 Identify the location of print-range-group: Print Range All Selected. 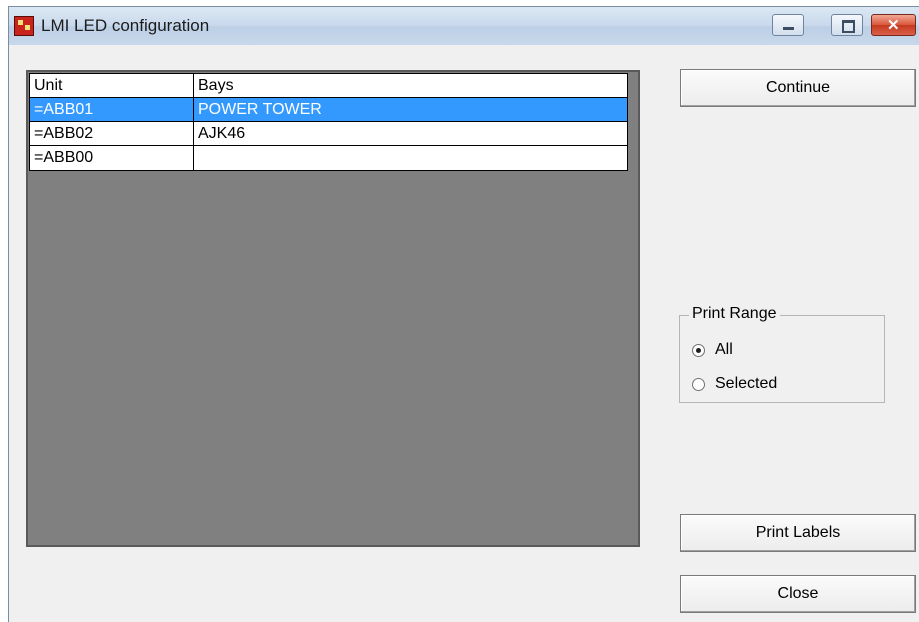
(782, 354).